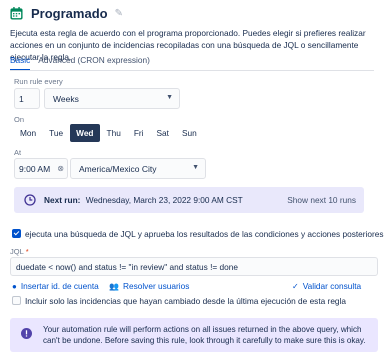 This screenshot has width=384, height=358. Describe the element at coordinates (35, 169) in the screenshot. I see `time-value: 9:00 AM` at that location.